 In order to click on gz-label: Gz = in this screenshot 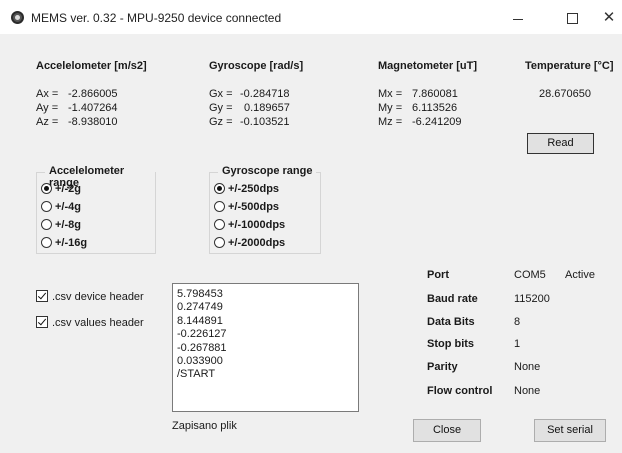, I will do `click(221, 122)`.